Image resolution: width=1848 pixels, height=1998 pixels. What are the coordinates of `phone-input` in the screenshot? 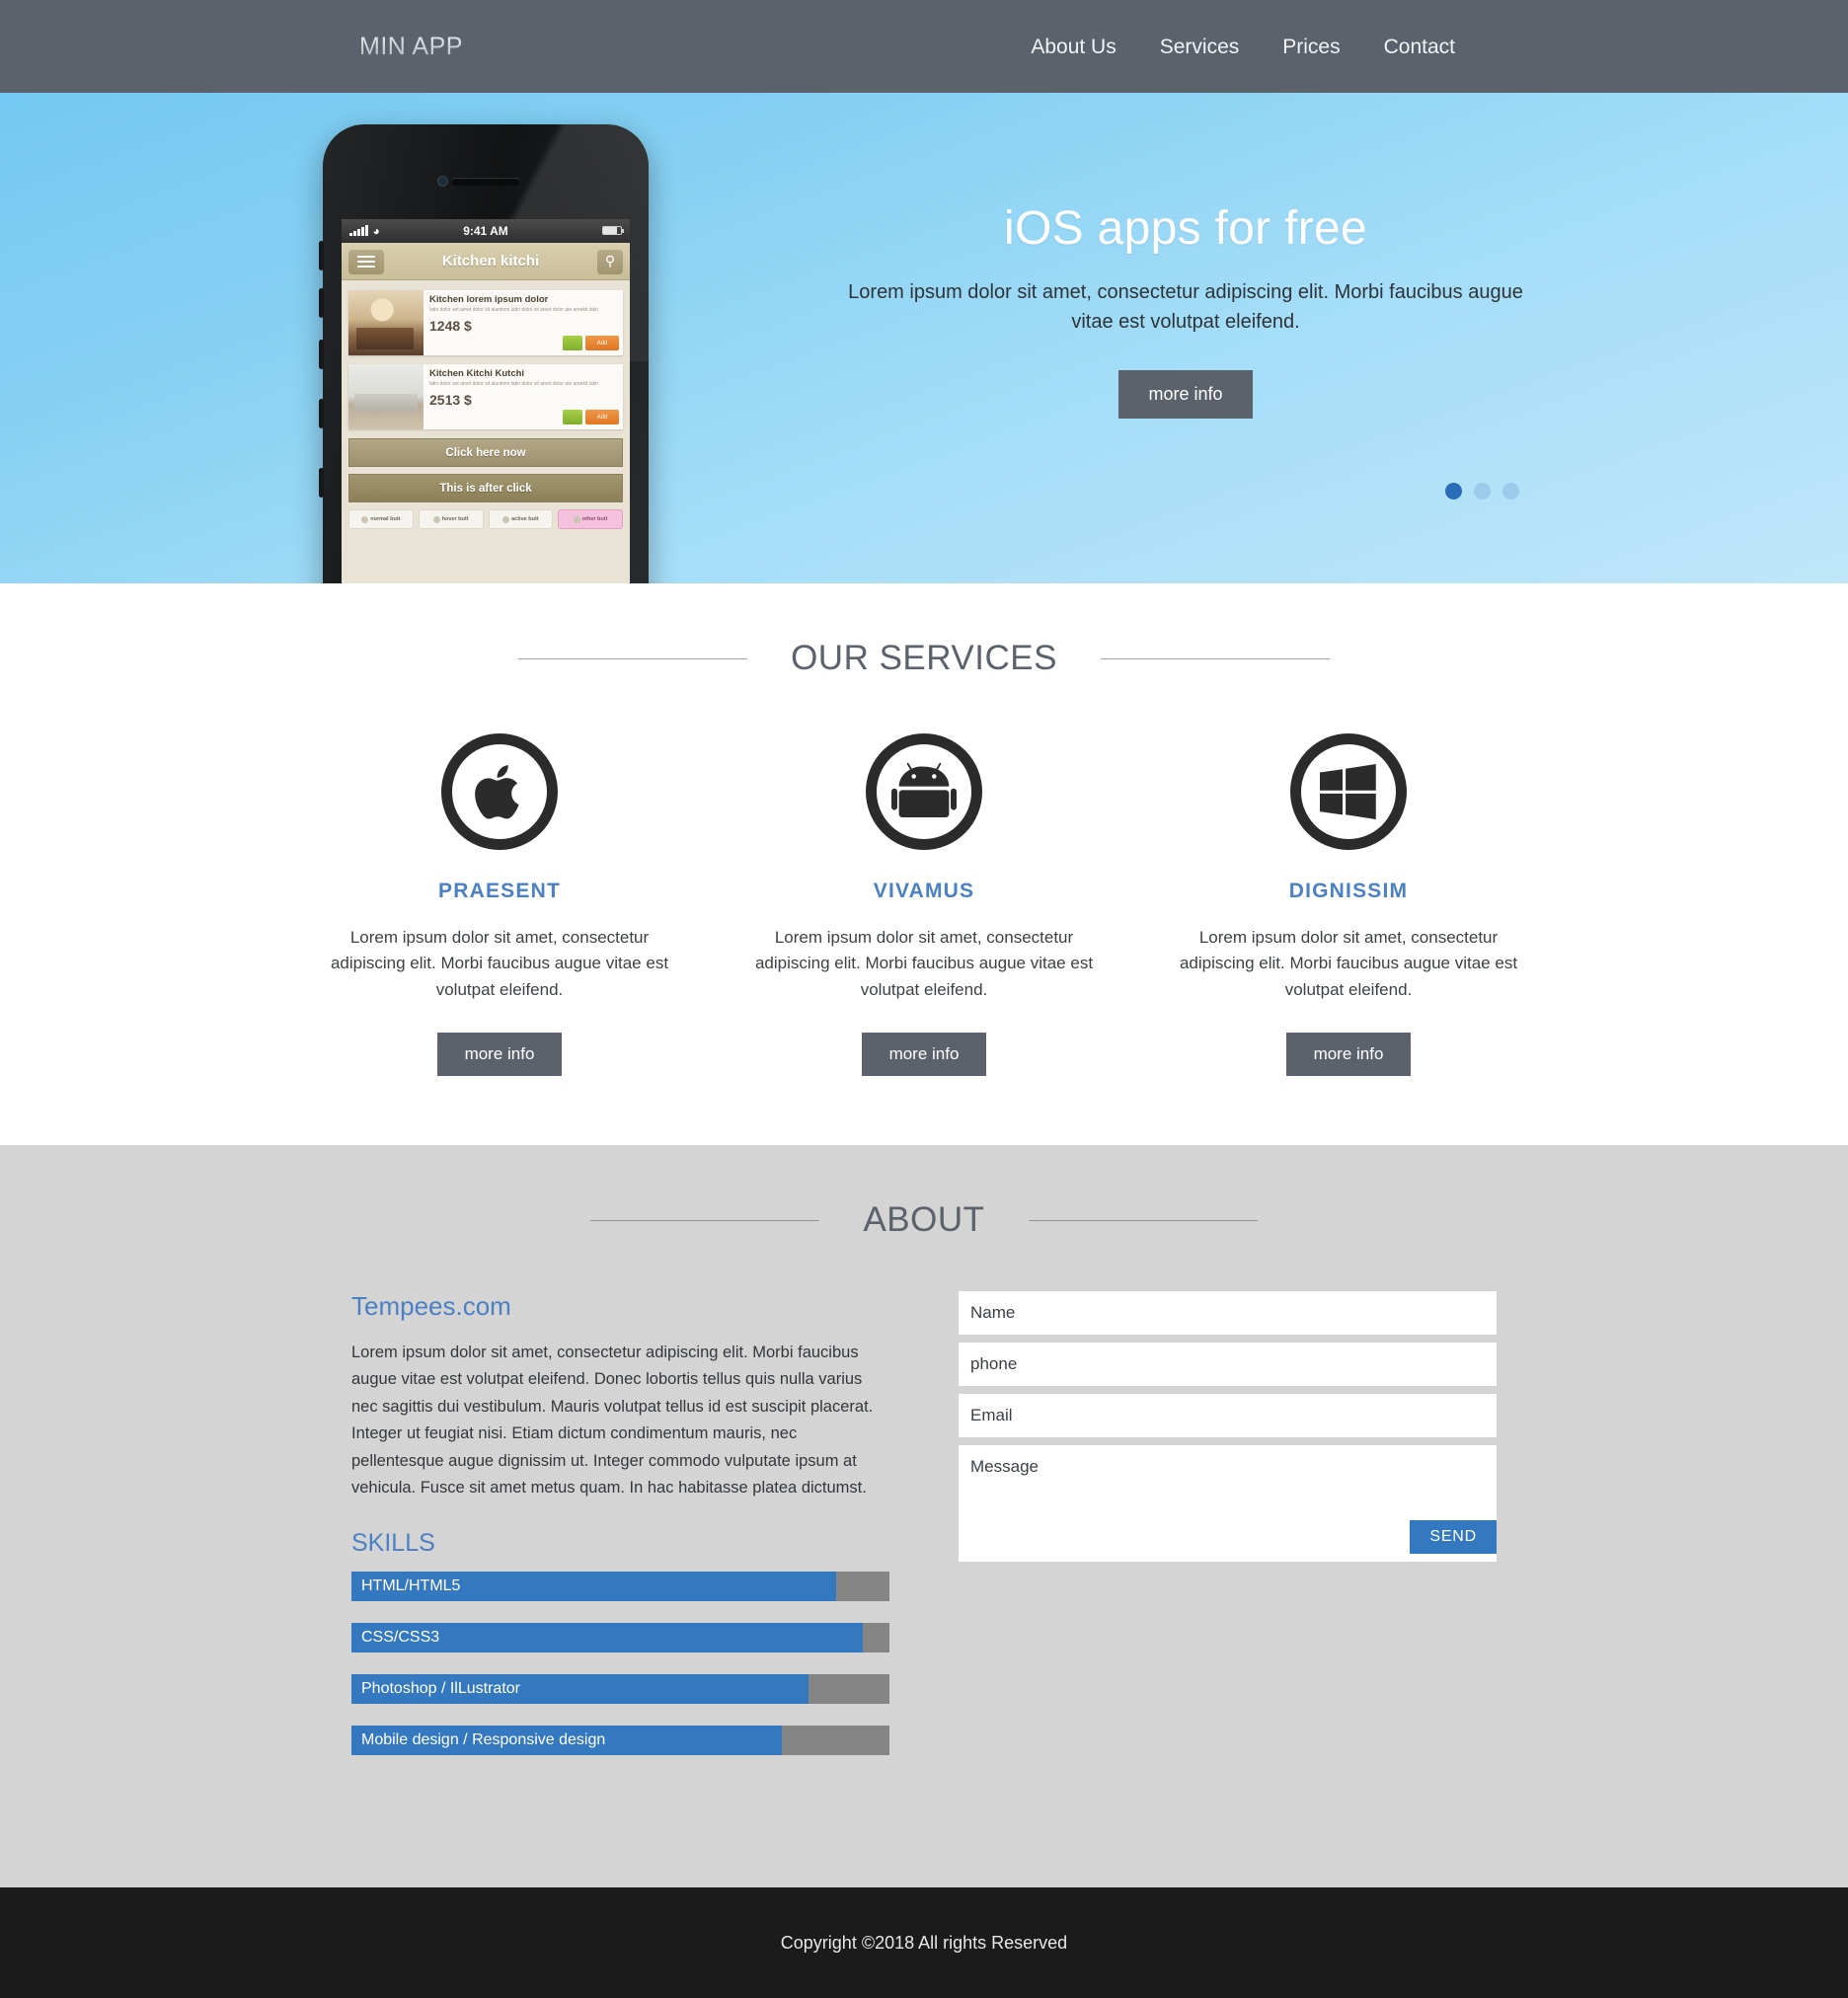 It's located at (1228, 1365).